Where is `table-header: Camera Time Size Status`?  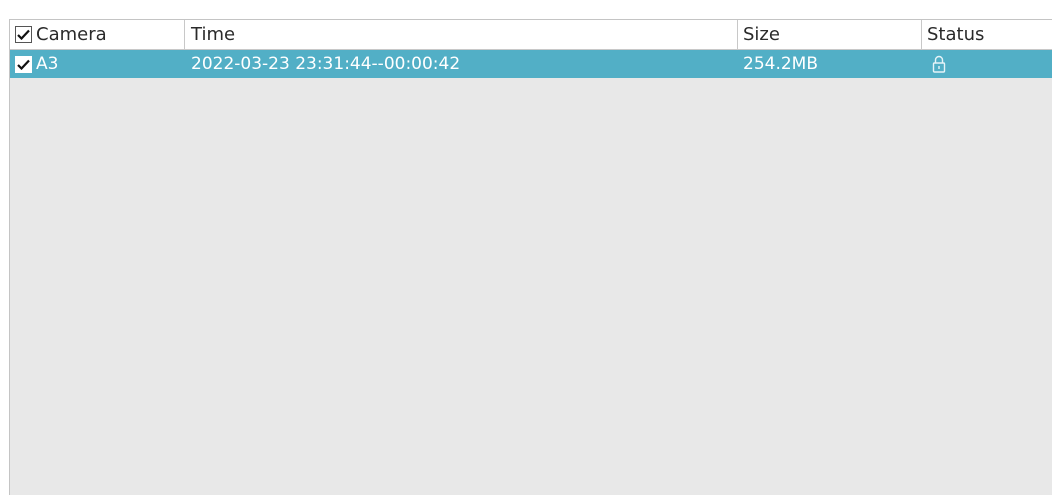
table-header: Camera Time Size Status is located at coordinates (531, 35).